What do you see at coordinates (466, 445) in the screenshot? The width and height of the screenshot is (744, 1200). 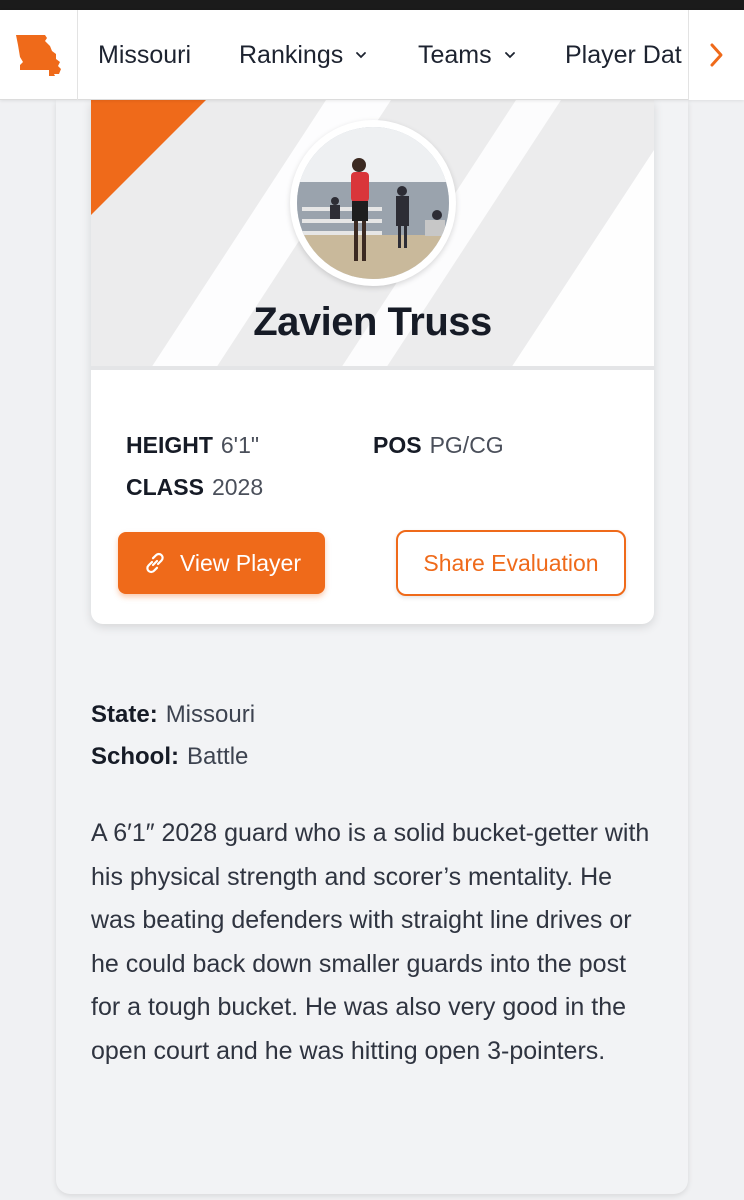 I see `stat-value: PG/CG` at bounding box center [466, 445].